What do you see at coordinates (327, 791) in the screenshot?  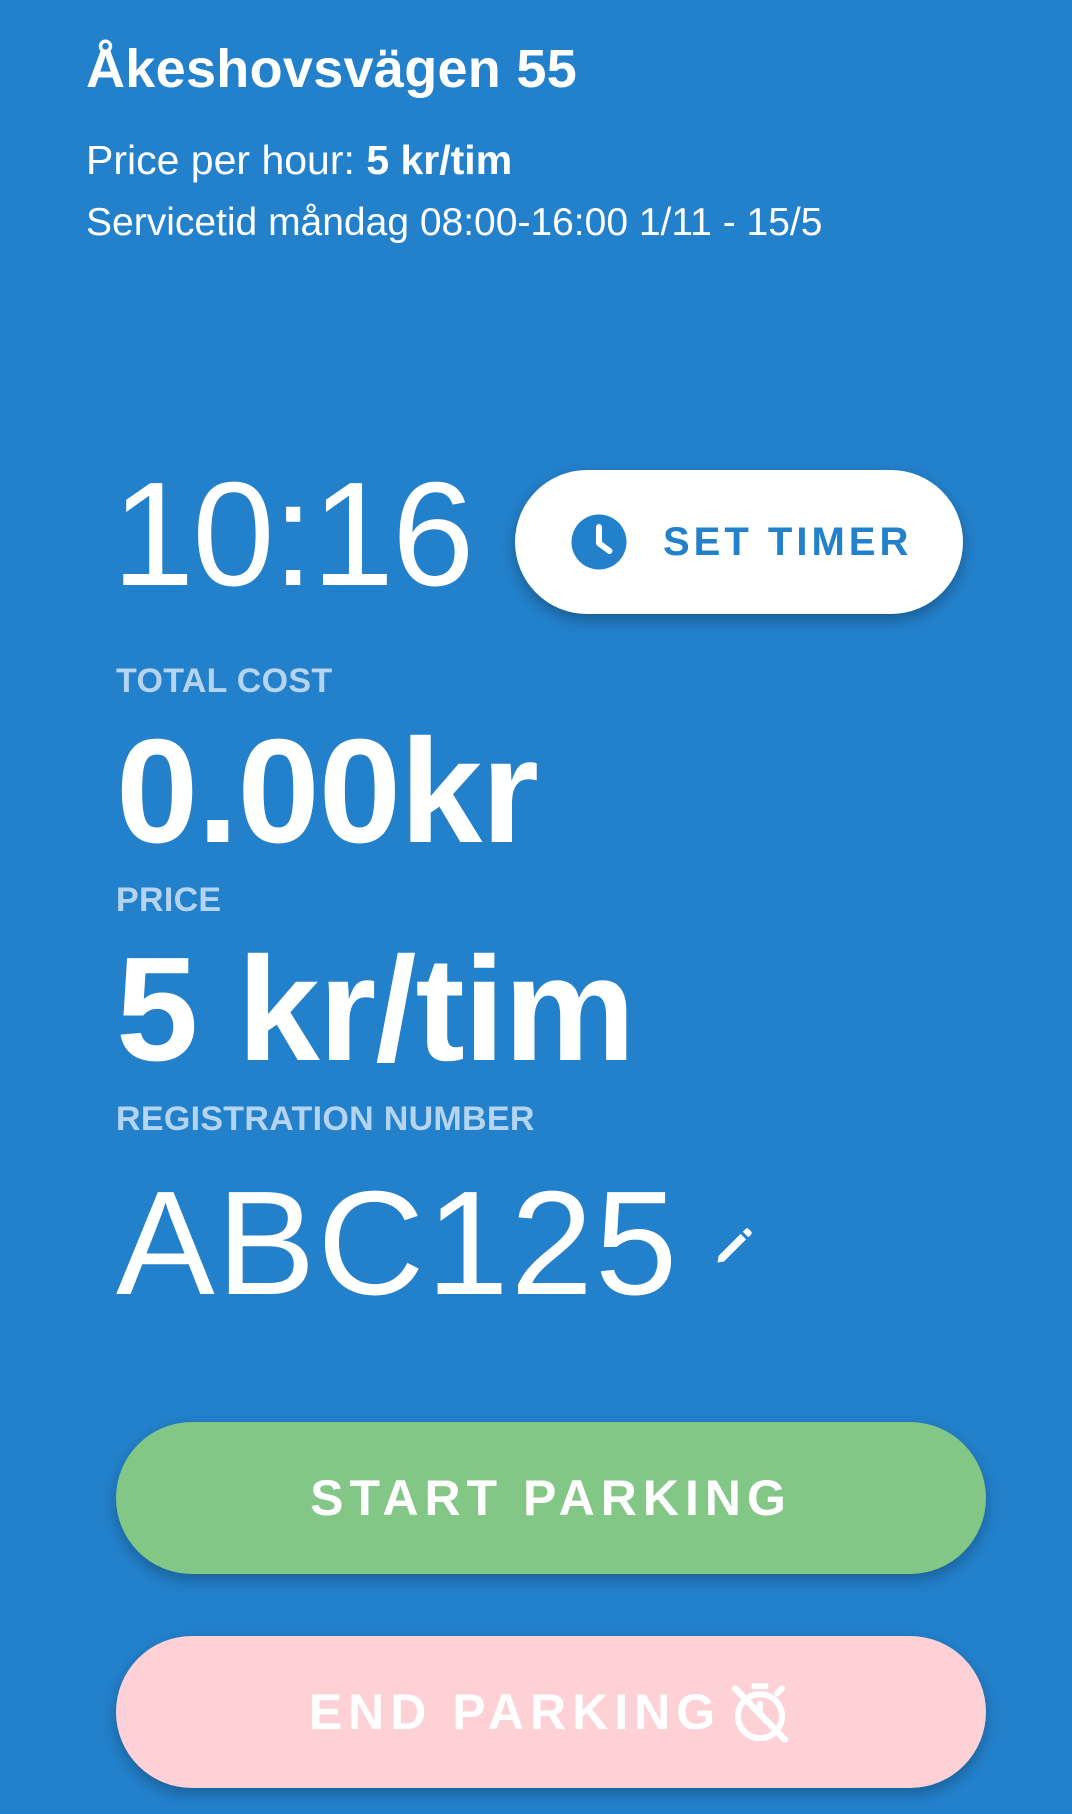 I see `total-cost-value: 0.00kr` at bounding box center [327, 791].